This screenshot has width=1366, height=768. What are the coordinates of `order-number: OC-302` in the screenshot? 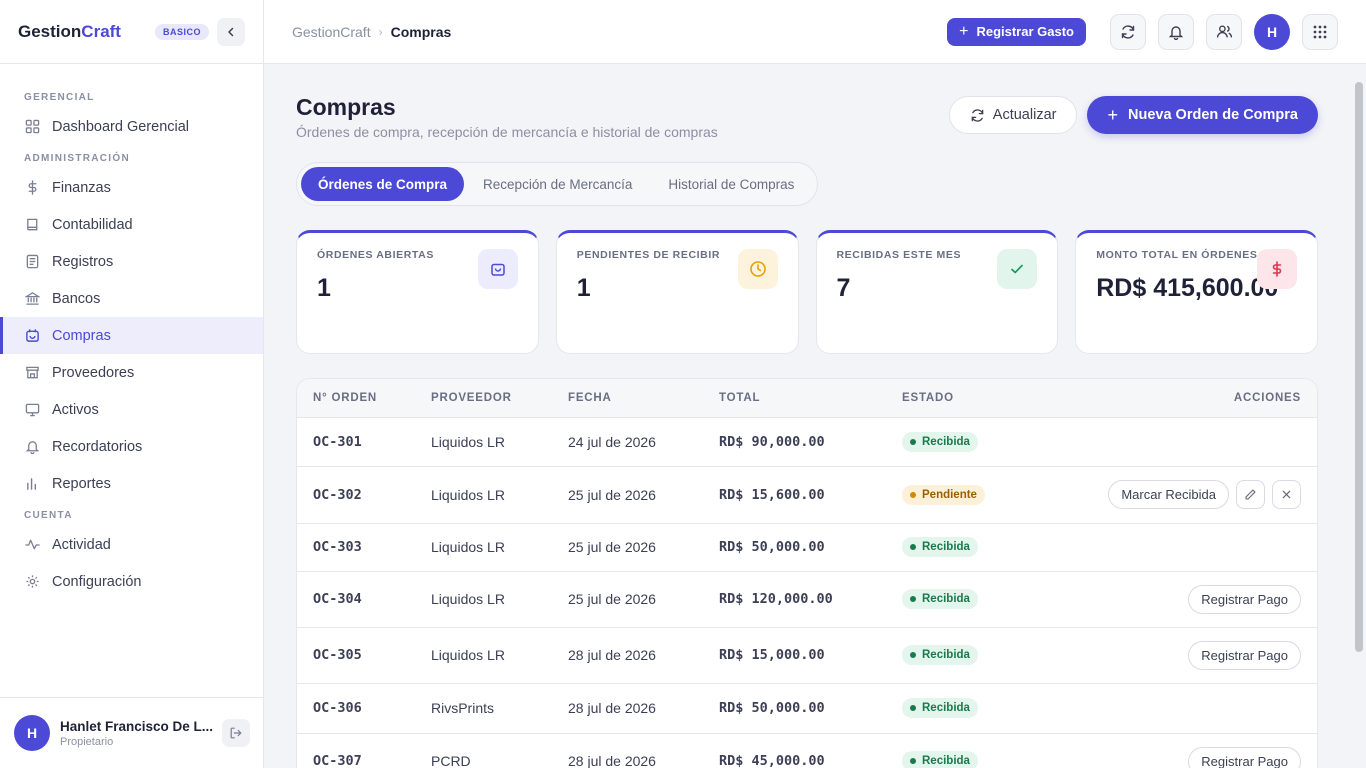 It's located at (356, 495).